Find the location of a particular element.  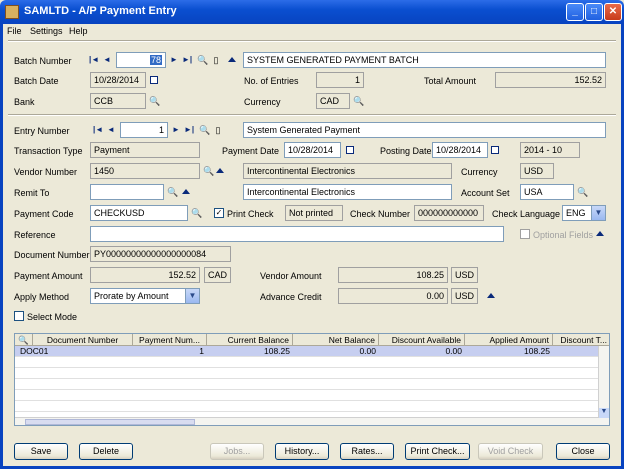

payment-code-input: CHECKUSD is located at coordinates (139, 213).